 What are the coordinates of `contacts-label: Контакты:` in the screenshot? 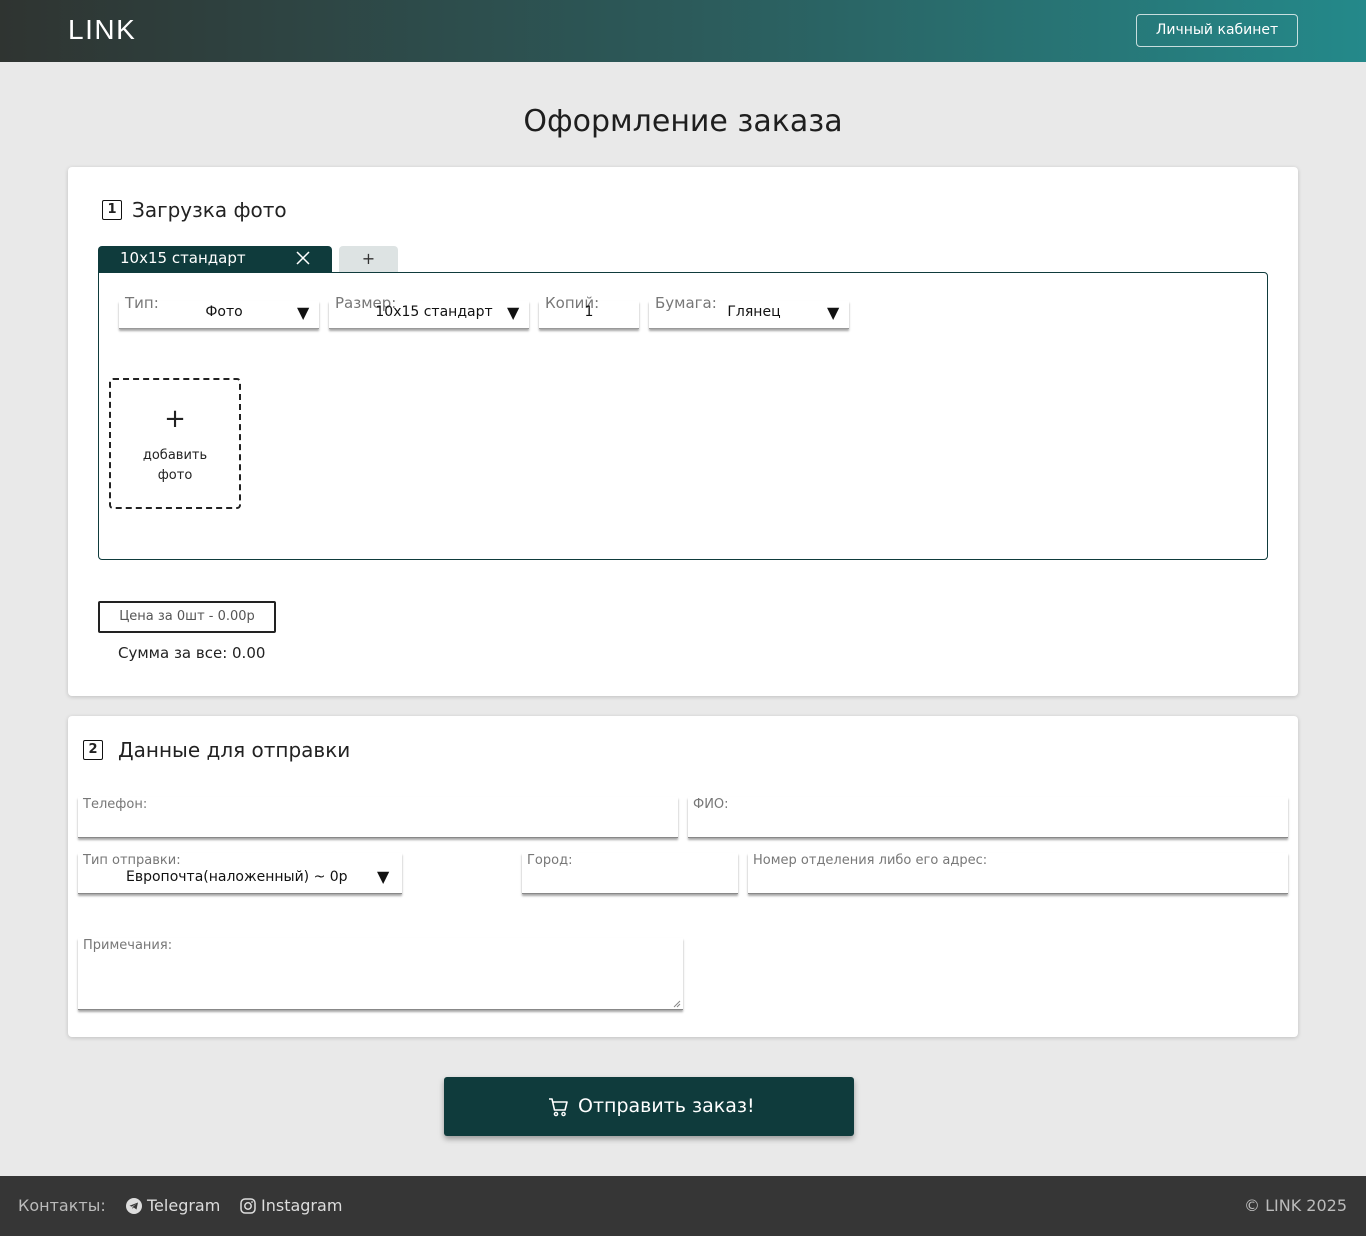 It's located at (62, 1205).